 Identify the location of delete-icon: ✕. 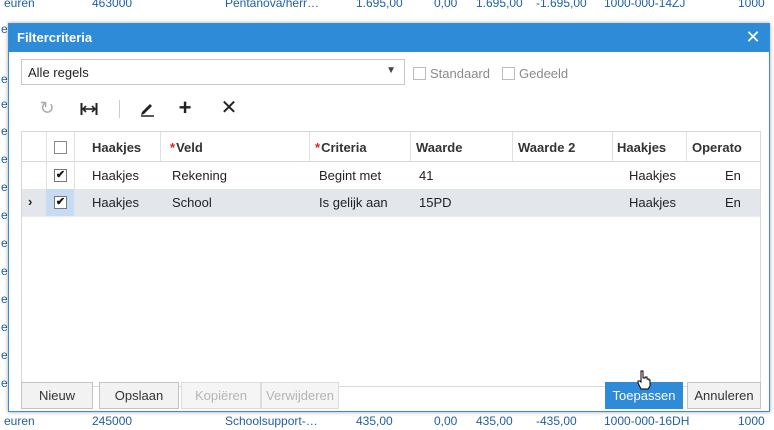
(229, 108).